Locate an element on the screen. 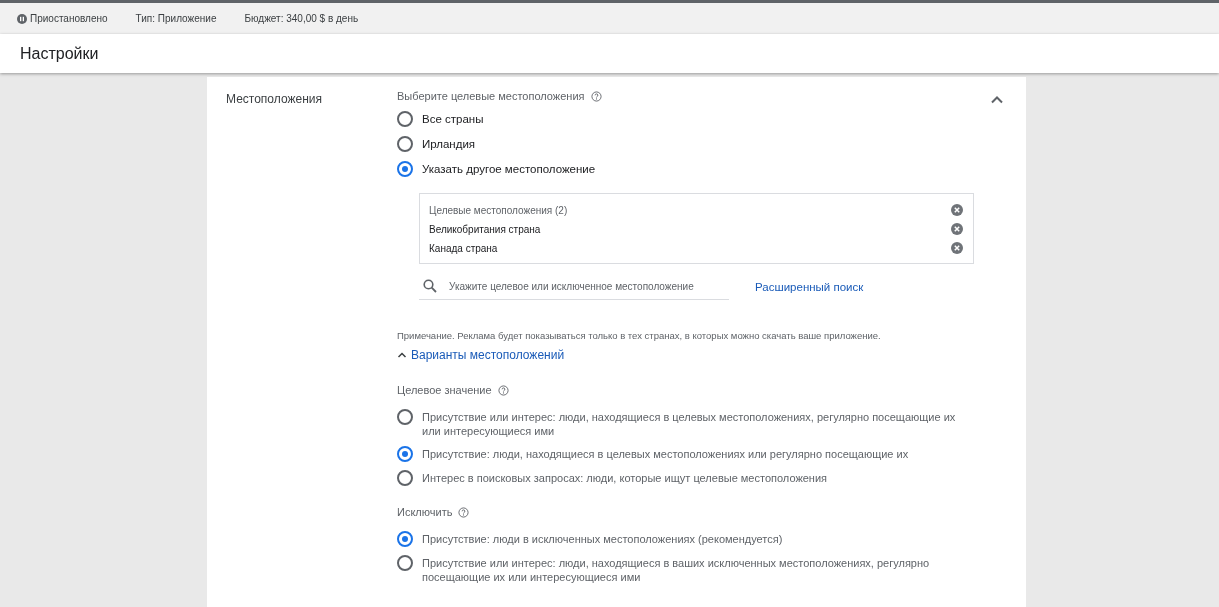 The height and width of the screenshot is (607, 1219). radio-label: Присутствие или интерес: люди, находящиеся в целевых местоположениях, регулярно посещающие их или интересующиеся ими is located at coordinates (689, 424).